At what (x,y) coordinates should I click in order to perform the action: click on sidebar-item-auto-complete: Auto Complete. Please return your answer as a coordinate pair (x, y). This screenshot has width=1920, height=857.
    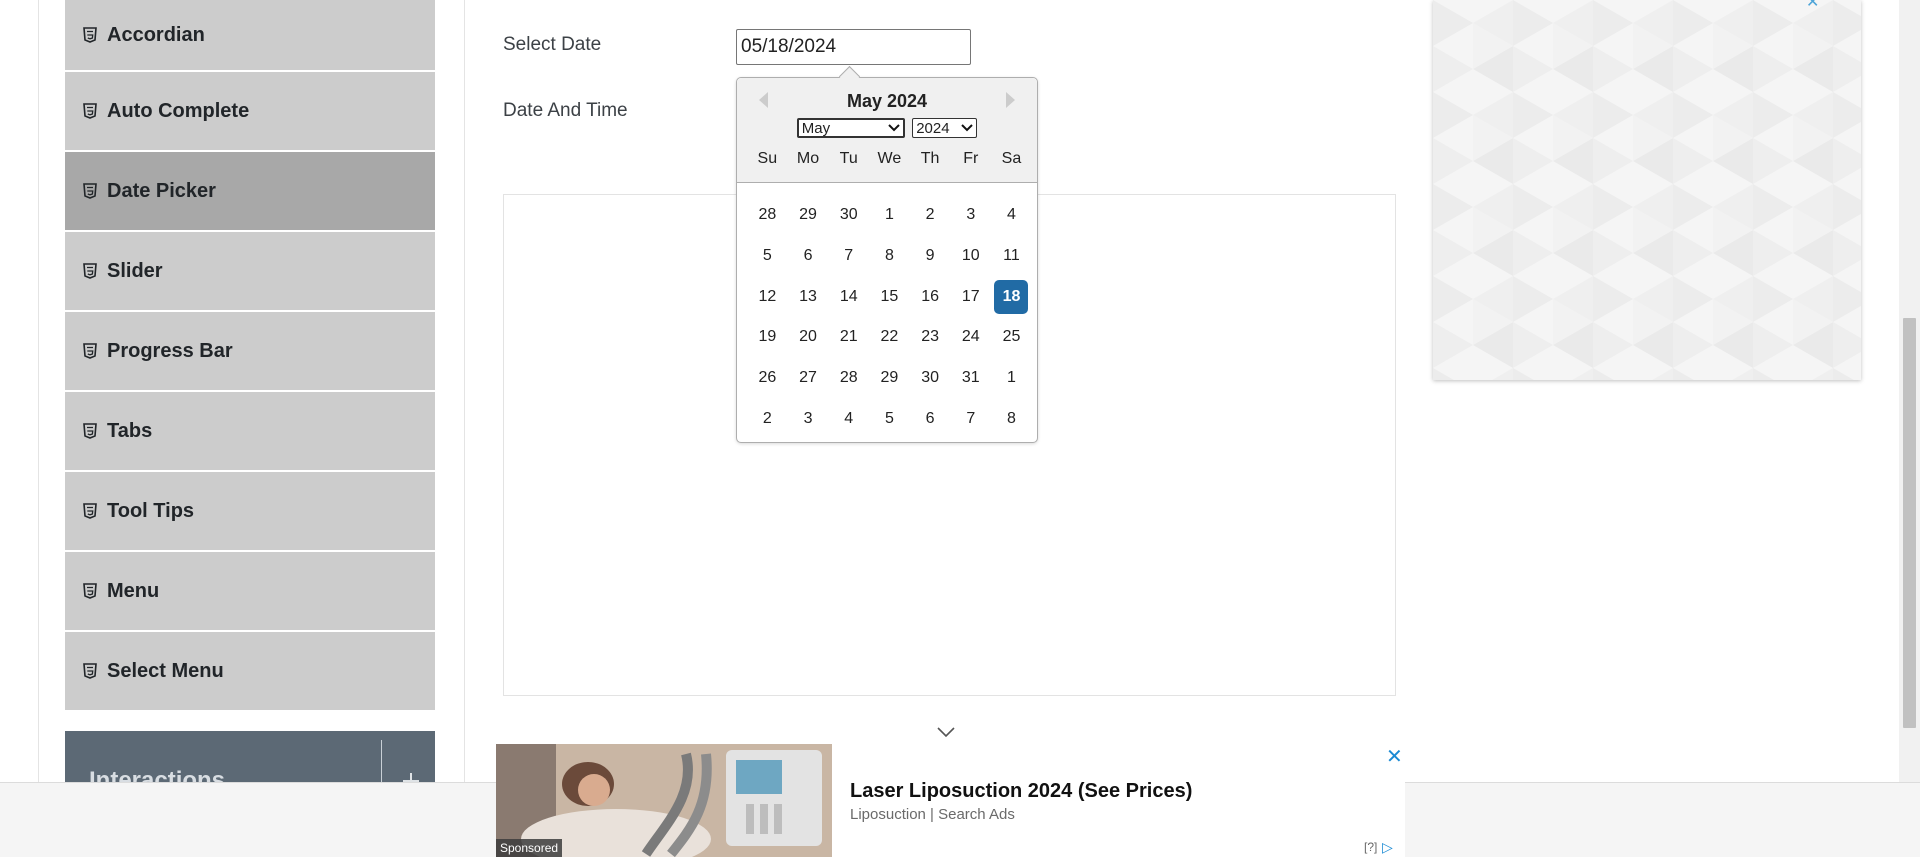
    Looking at the image, I should click on (250, 111).